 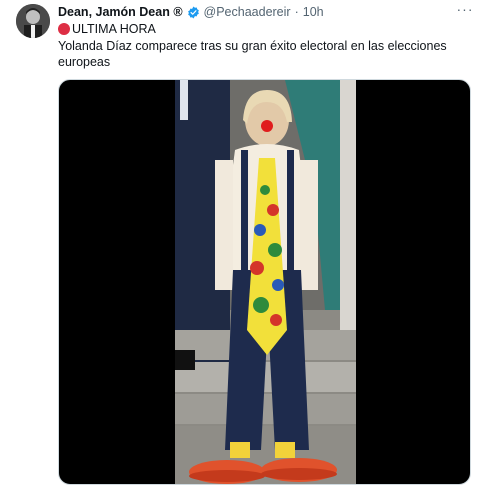 What do you see at coordinates (114, 29) in the screenshot?
I see `headline-text: ULTIMA HORA` at bounding box center [114, 29].